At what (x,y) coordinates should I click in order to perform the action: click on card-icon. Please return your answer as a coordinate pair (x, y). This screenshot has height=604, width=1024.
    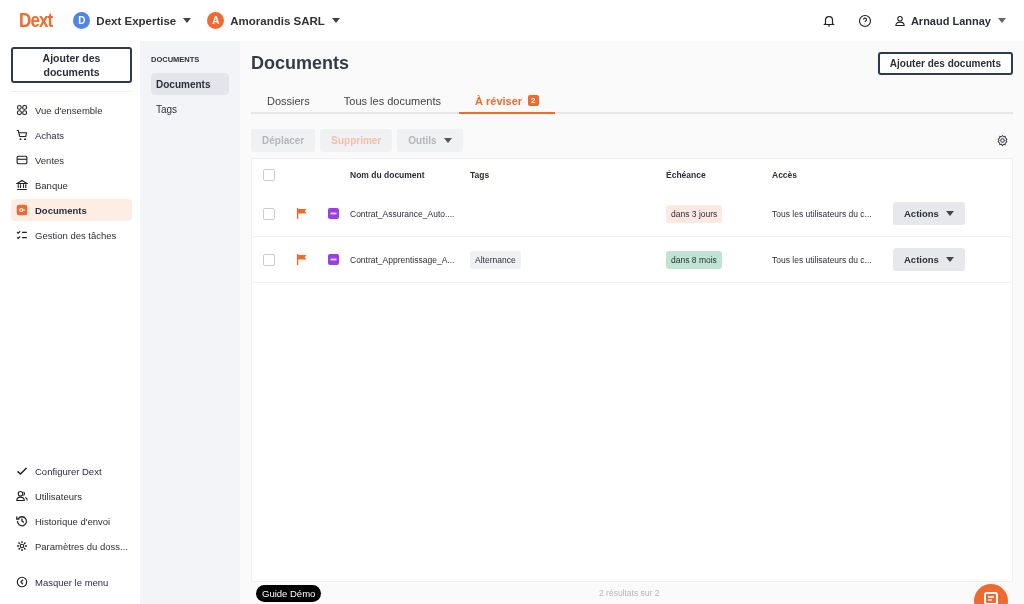
    Looking at the image, I should click on (22, 160).